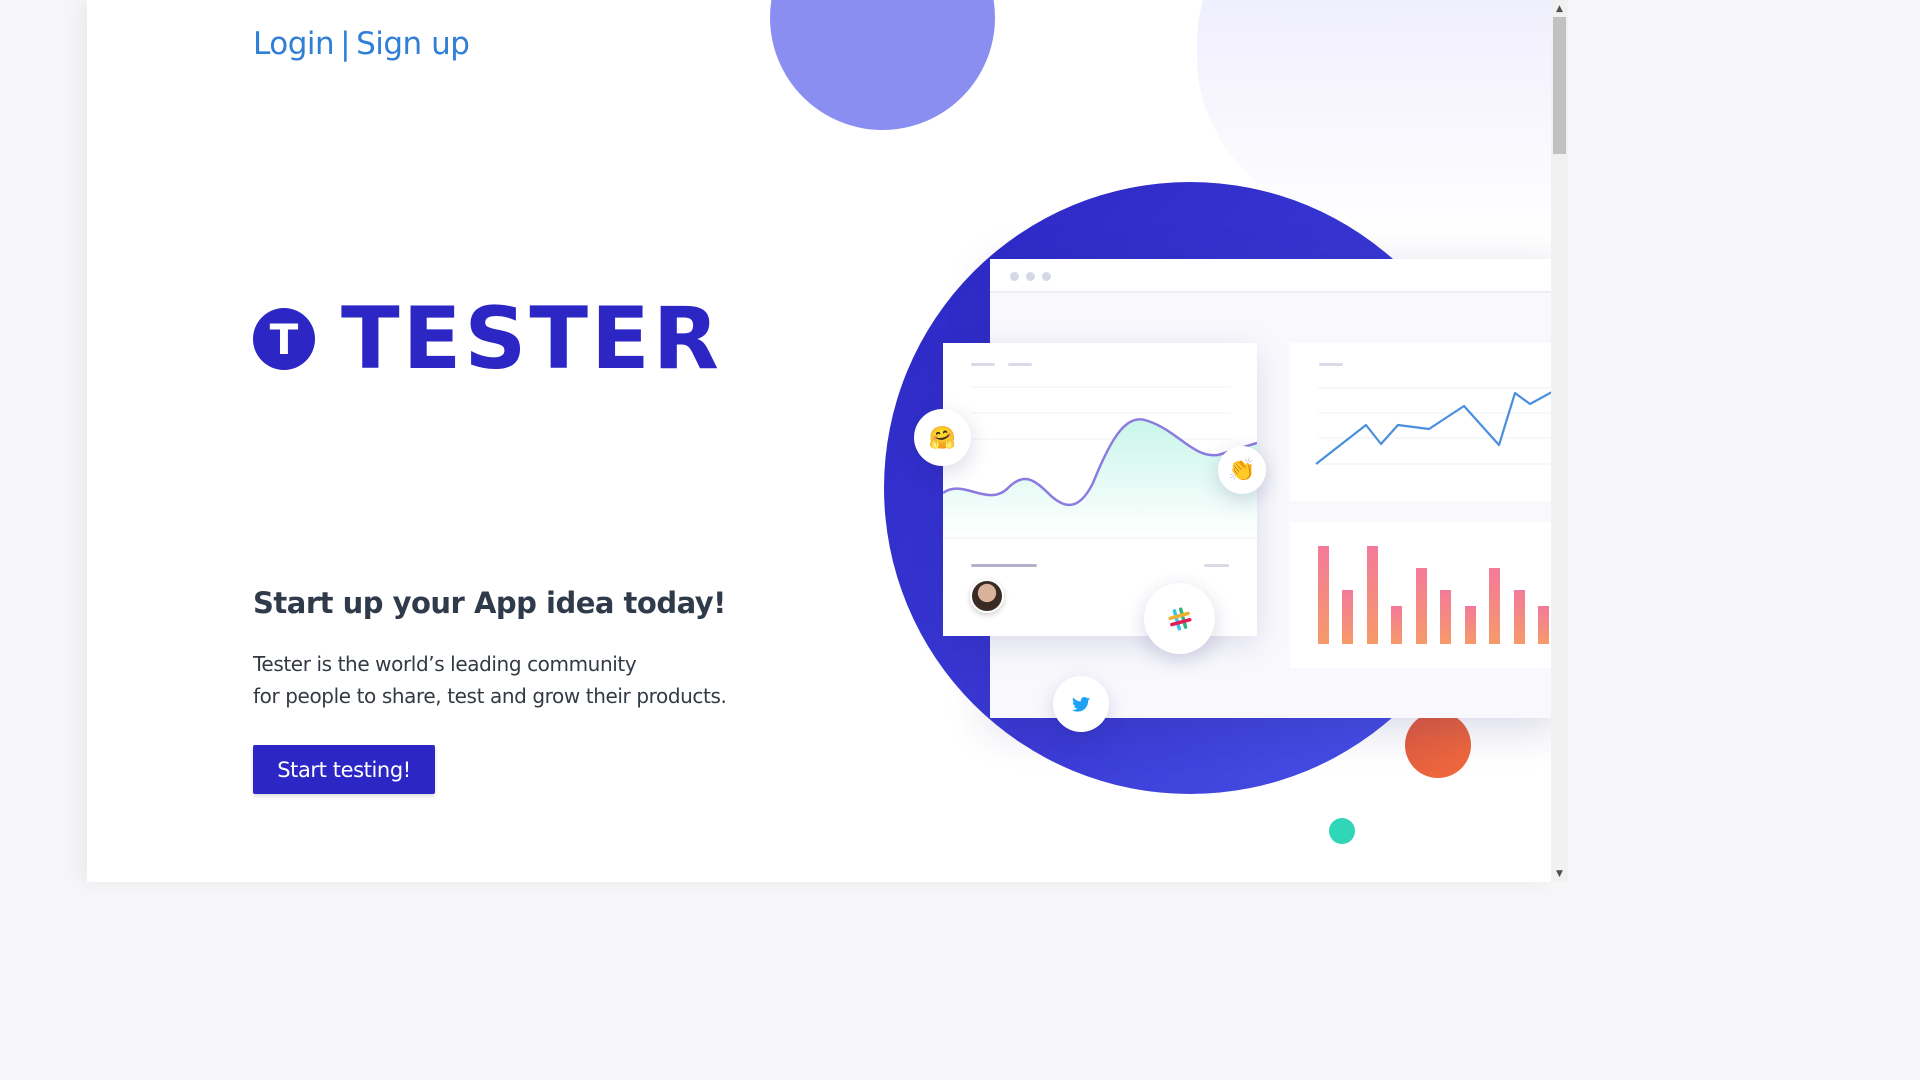 This screenshot has width=1920, height=1080. I want to click on bar-chart-graphic, so click(1433, 595).